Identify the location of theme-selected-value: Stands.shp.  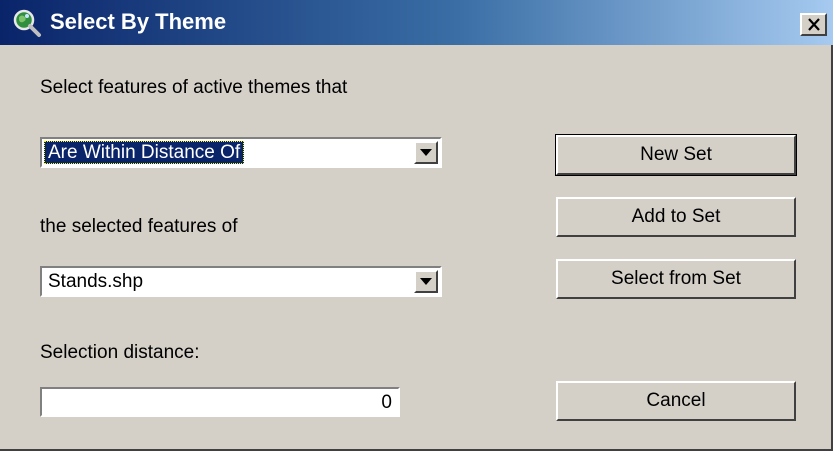
(96, 281).